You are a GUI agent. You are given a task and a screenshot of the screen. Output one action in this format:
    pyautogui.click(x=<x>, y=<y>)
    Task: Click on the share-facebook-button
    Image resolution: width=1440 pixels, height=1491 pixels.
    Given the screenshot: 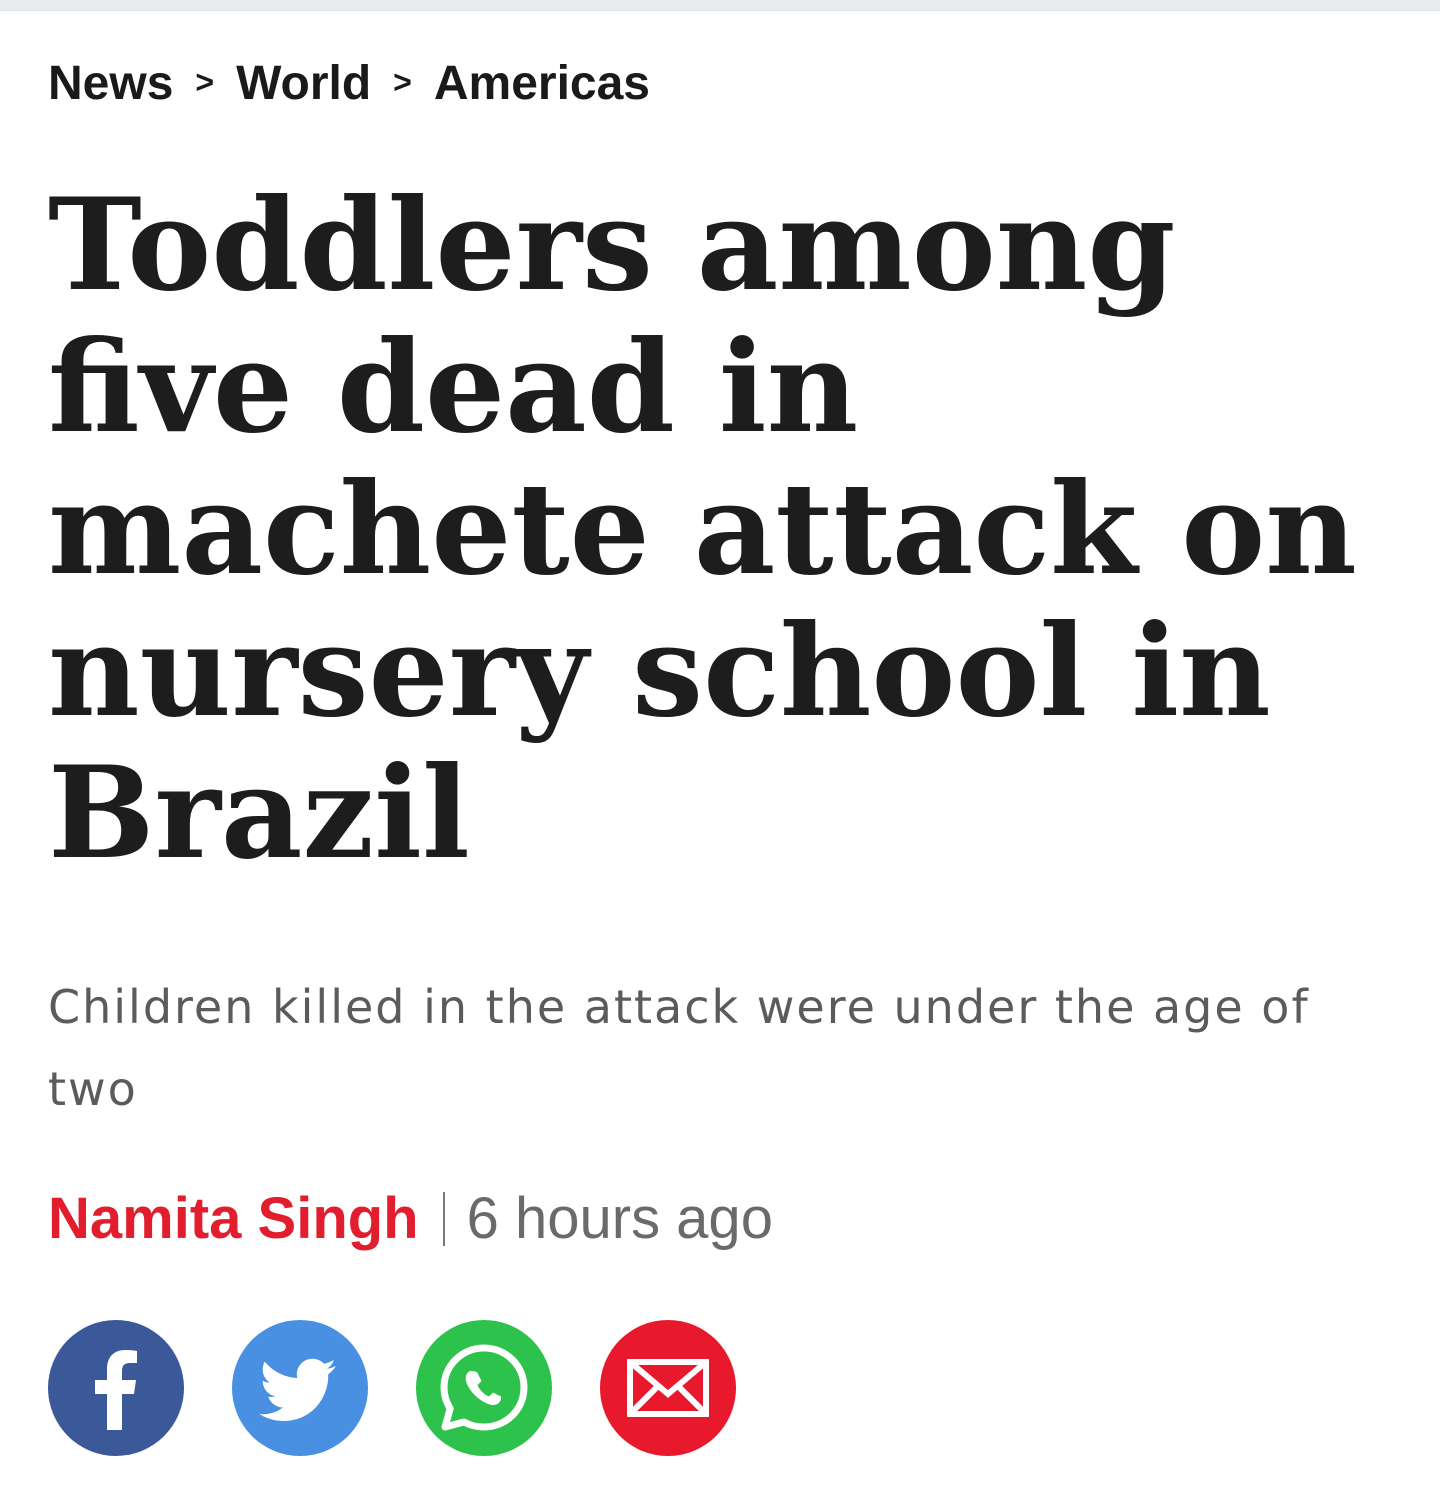 What is the action you would take?
    pyautogui.click(x=116, y=1388)
    